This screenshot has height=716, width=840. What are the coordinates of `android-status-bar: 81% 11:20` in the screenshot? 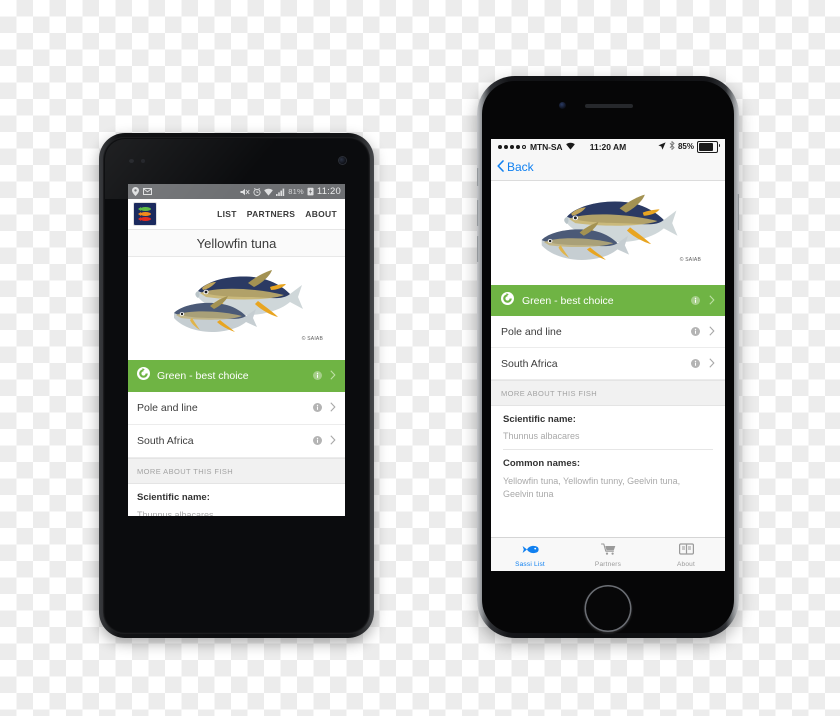 It's located at (236, 191).